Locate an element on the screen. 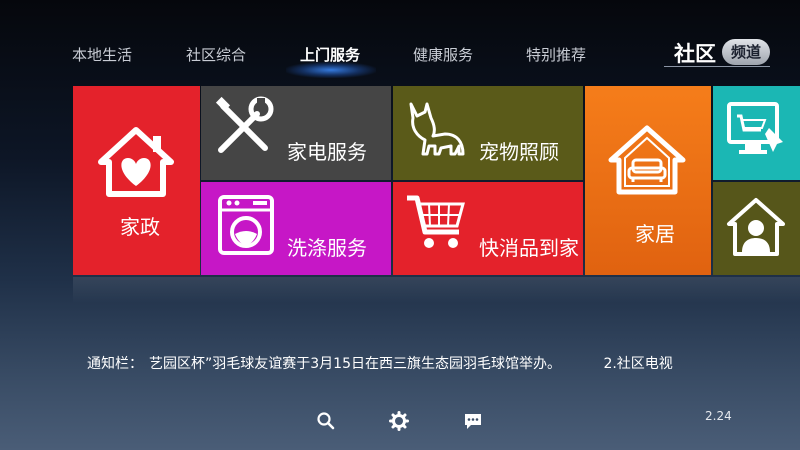 The height and width of the screenshot is (450, 800). gear-icon is located at coordinates (399, 421).